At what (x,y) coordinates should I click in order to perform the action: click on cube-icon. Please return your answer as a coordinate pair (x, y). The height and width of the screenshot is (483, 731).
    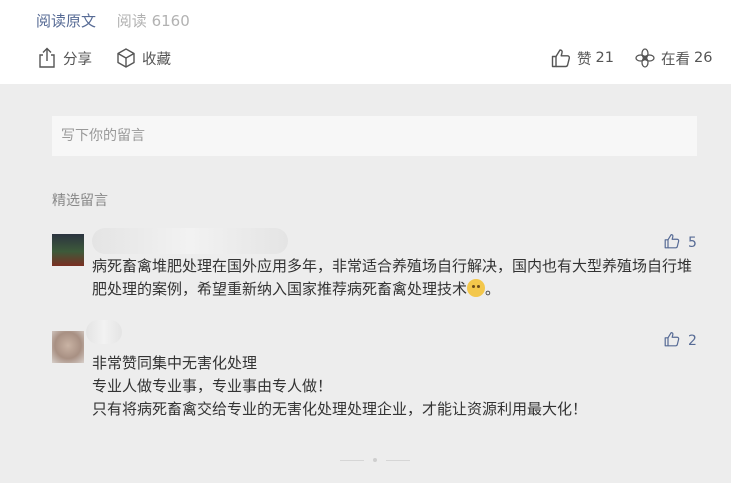
    Looking at the image, I should click on (126, 58).